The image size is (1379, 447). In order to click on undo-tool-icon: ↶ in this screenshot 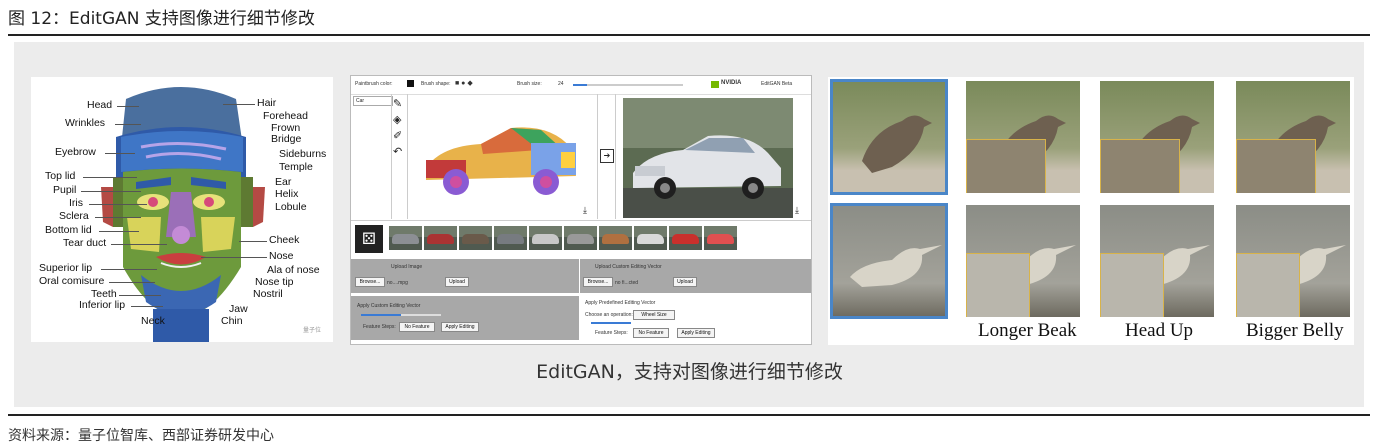, I will do `click(400, 152)`.